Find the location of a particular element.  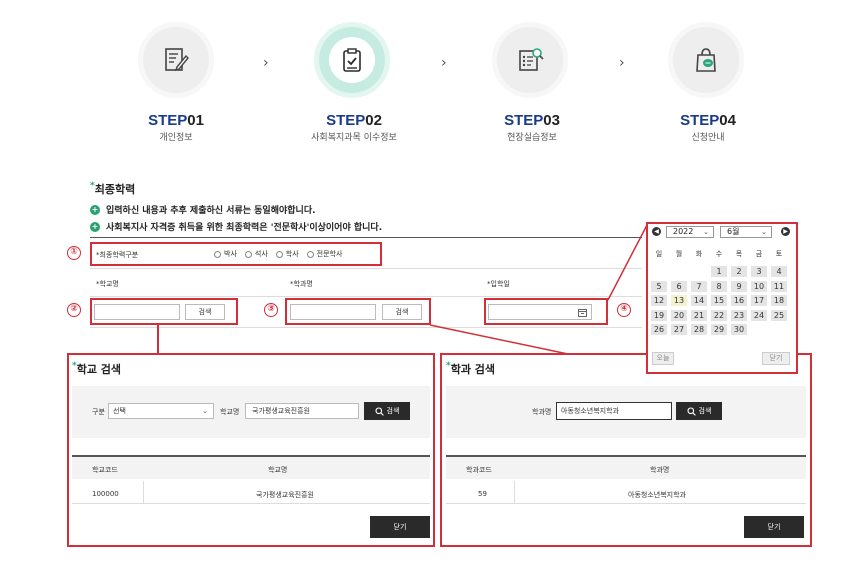

calendar-day: 19 is located at coordinates (659, 315).